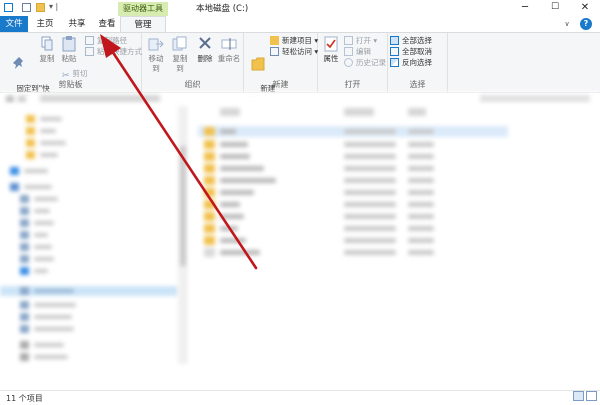  Describe the element at coordinates (107, 24) in the screenshot. I see `tab-view: 查看` at that location.